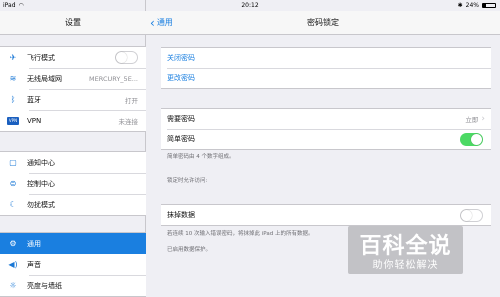 Image resolution: width=500 pixels, height=297 pixels. I want to click on simple-passcode-label: 简单密码, so click(181, 139).